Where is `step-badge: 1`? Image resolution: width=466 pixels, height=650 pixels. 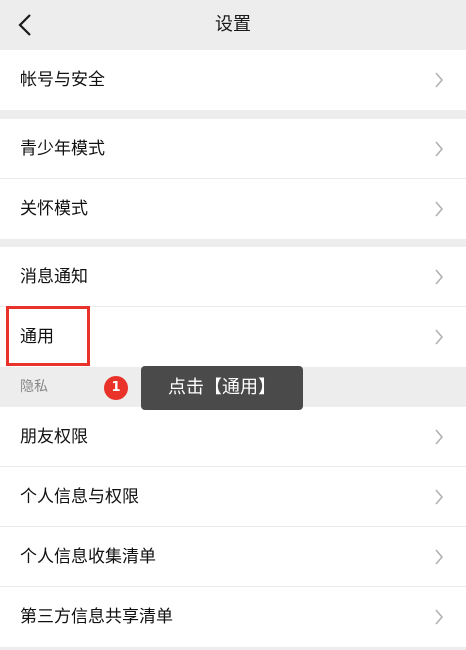 step-badge: 1 is located at coordinates (116, 388).